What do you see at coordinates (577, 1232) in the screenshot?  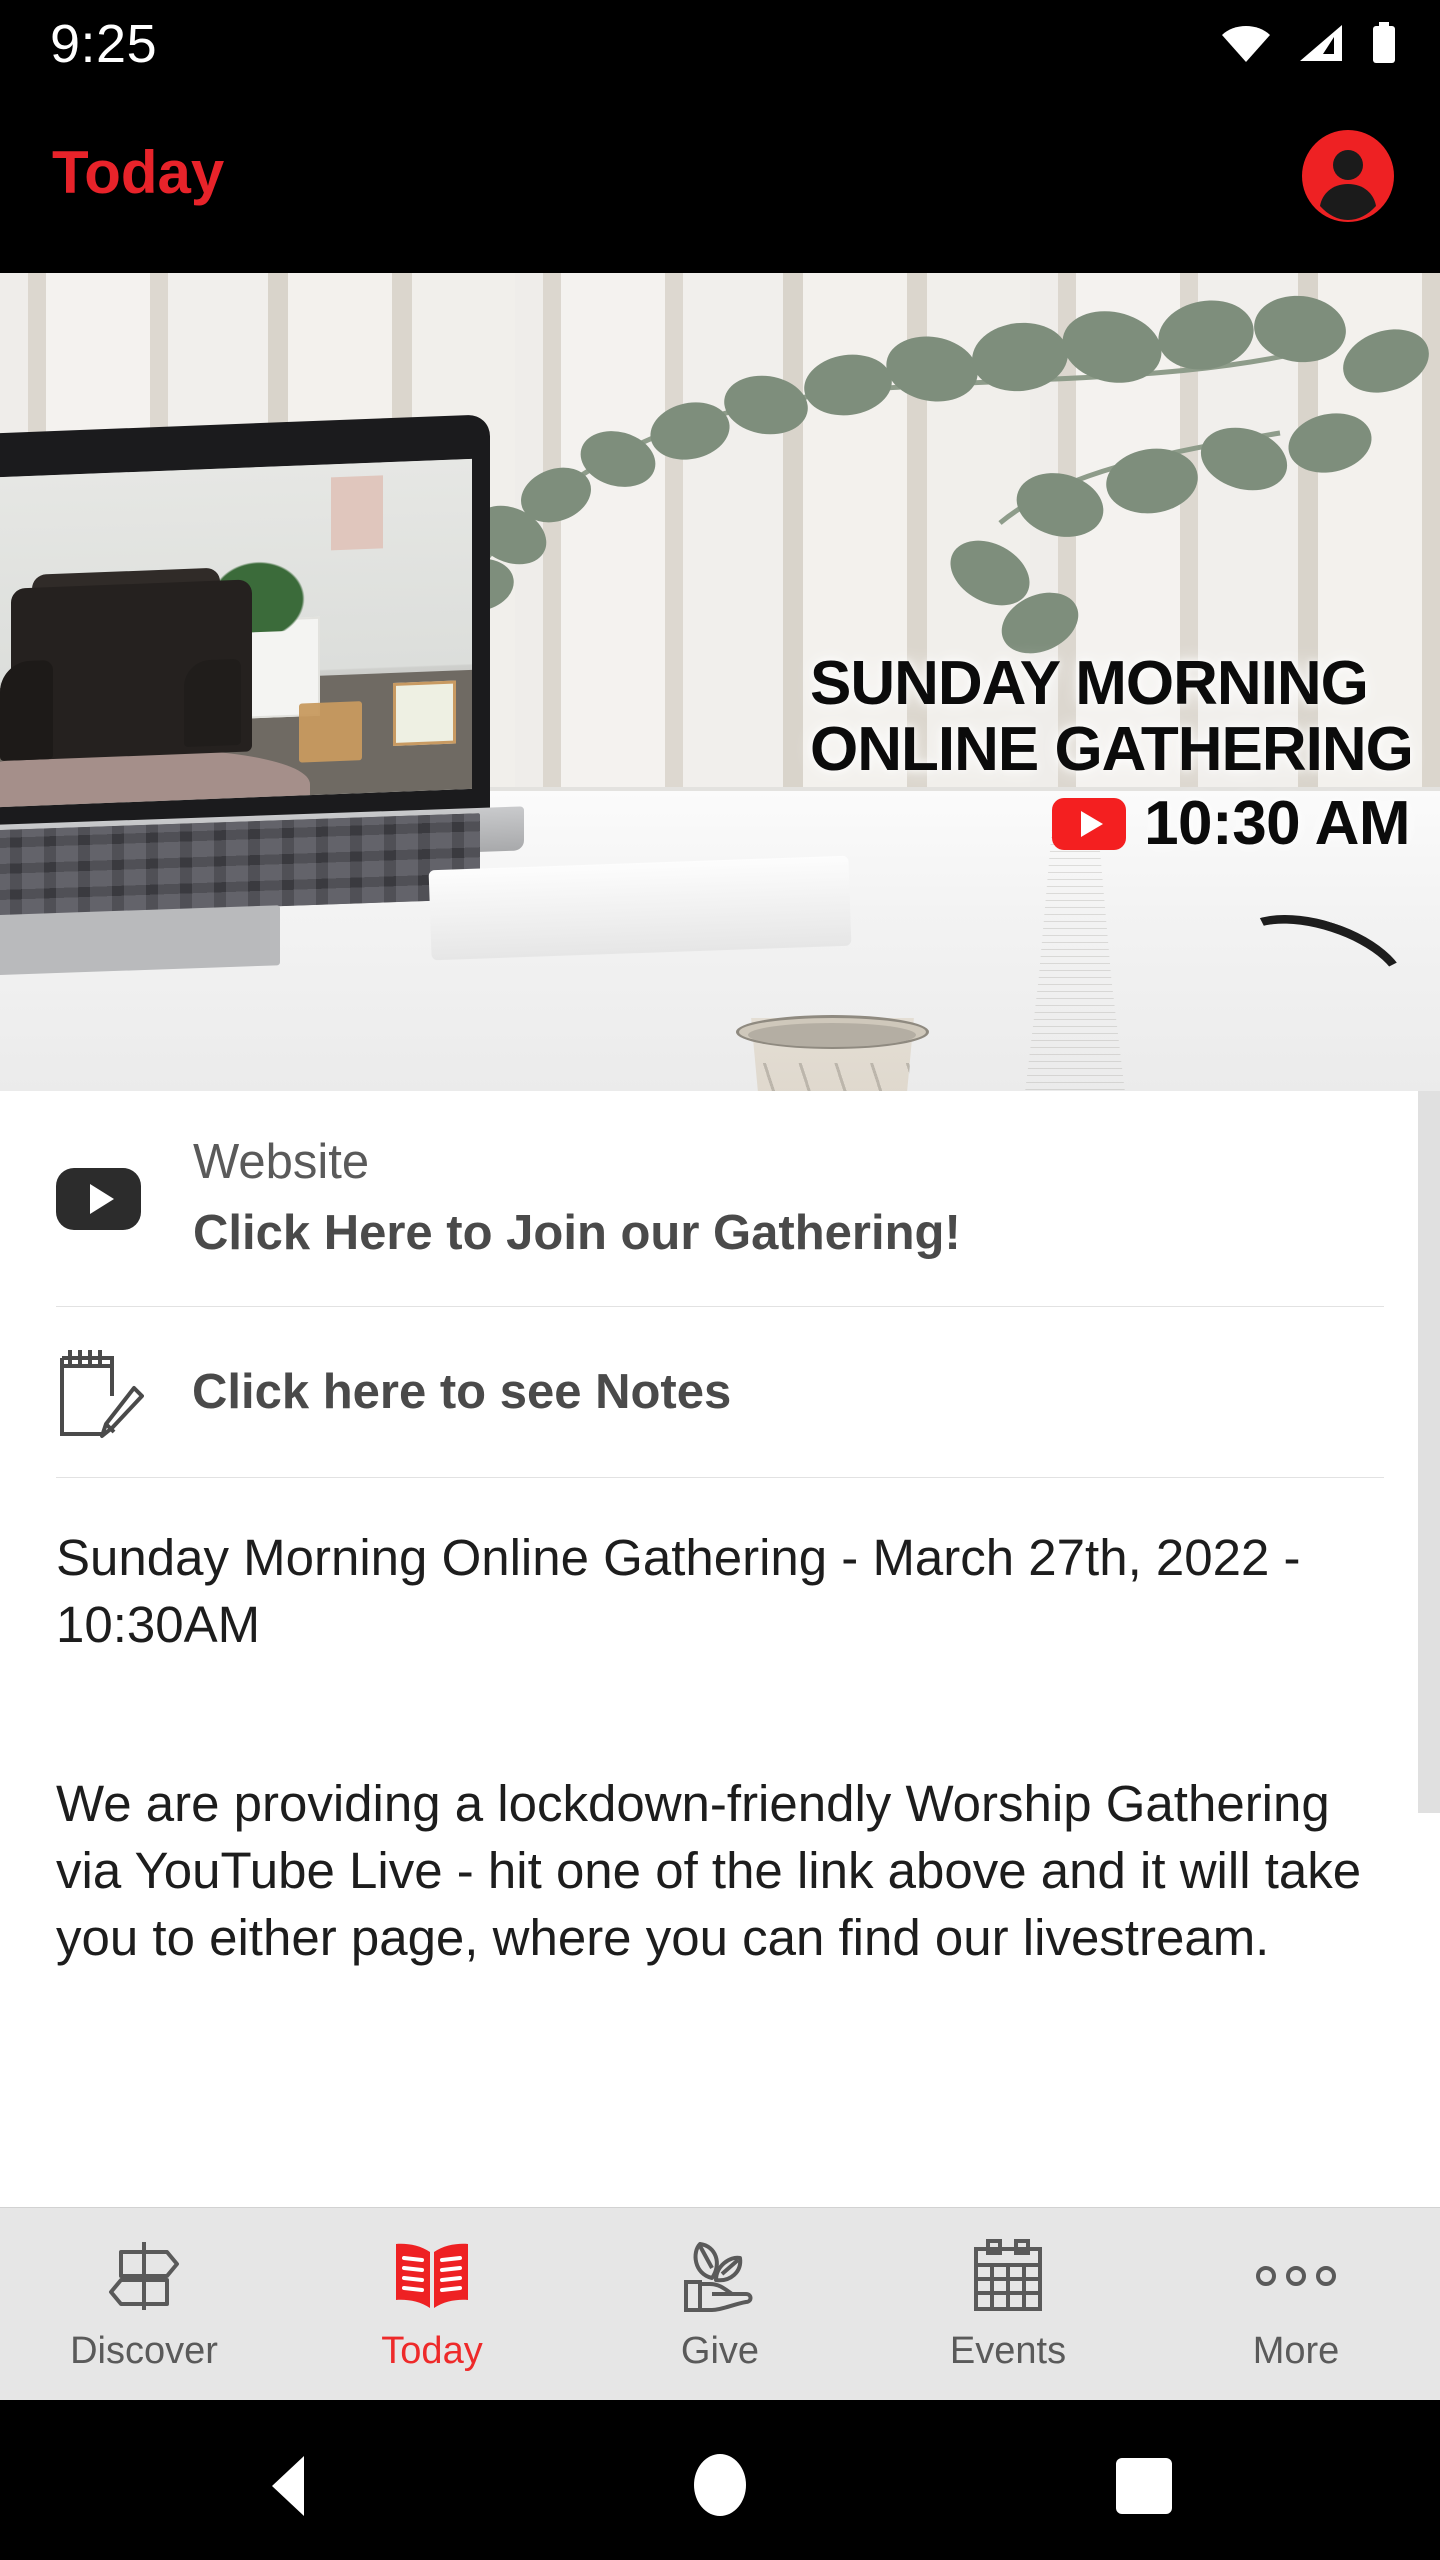 I see `link-label: Click Here to Join our Gathering!` at bounding box center [577, 1232].